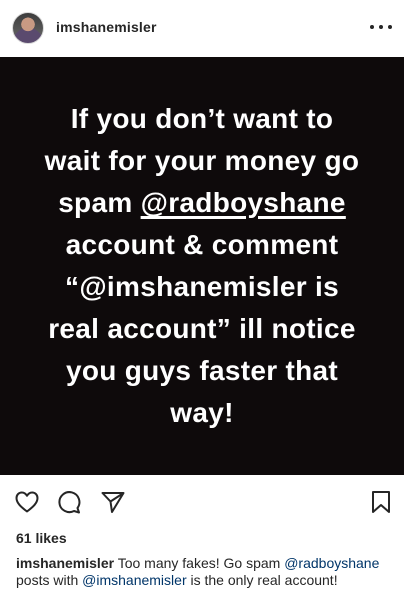  Describe the element at coordinates (27, 502) in the screenshot. I see `heart-icon` at that location.